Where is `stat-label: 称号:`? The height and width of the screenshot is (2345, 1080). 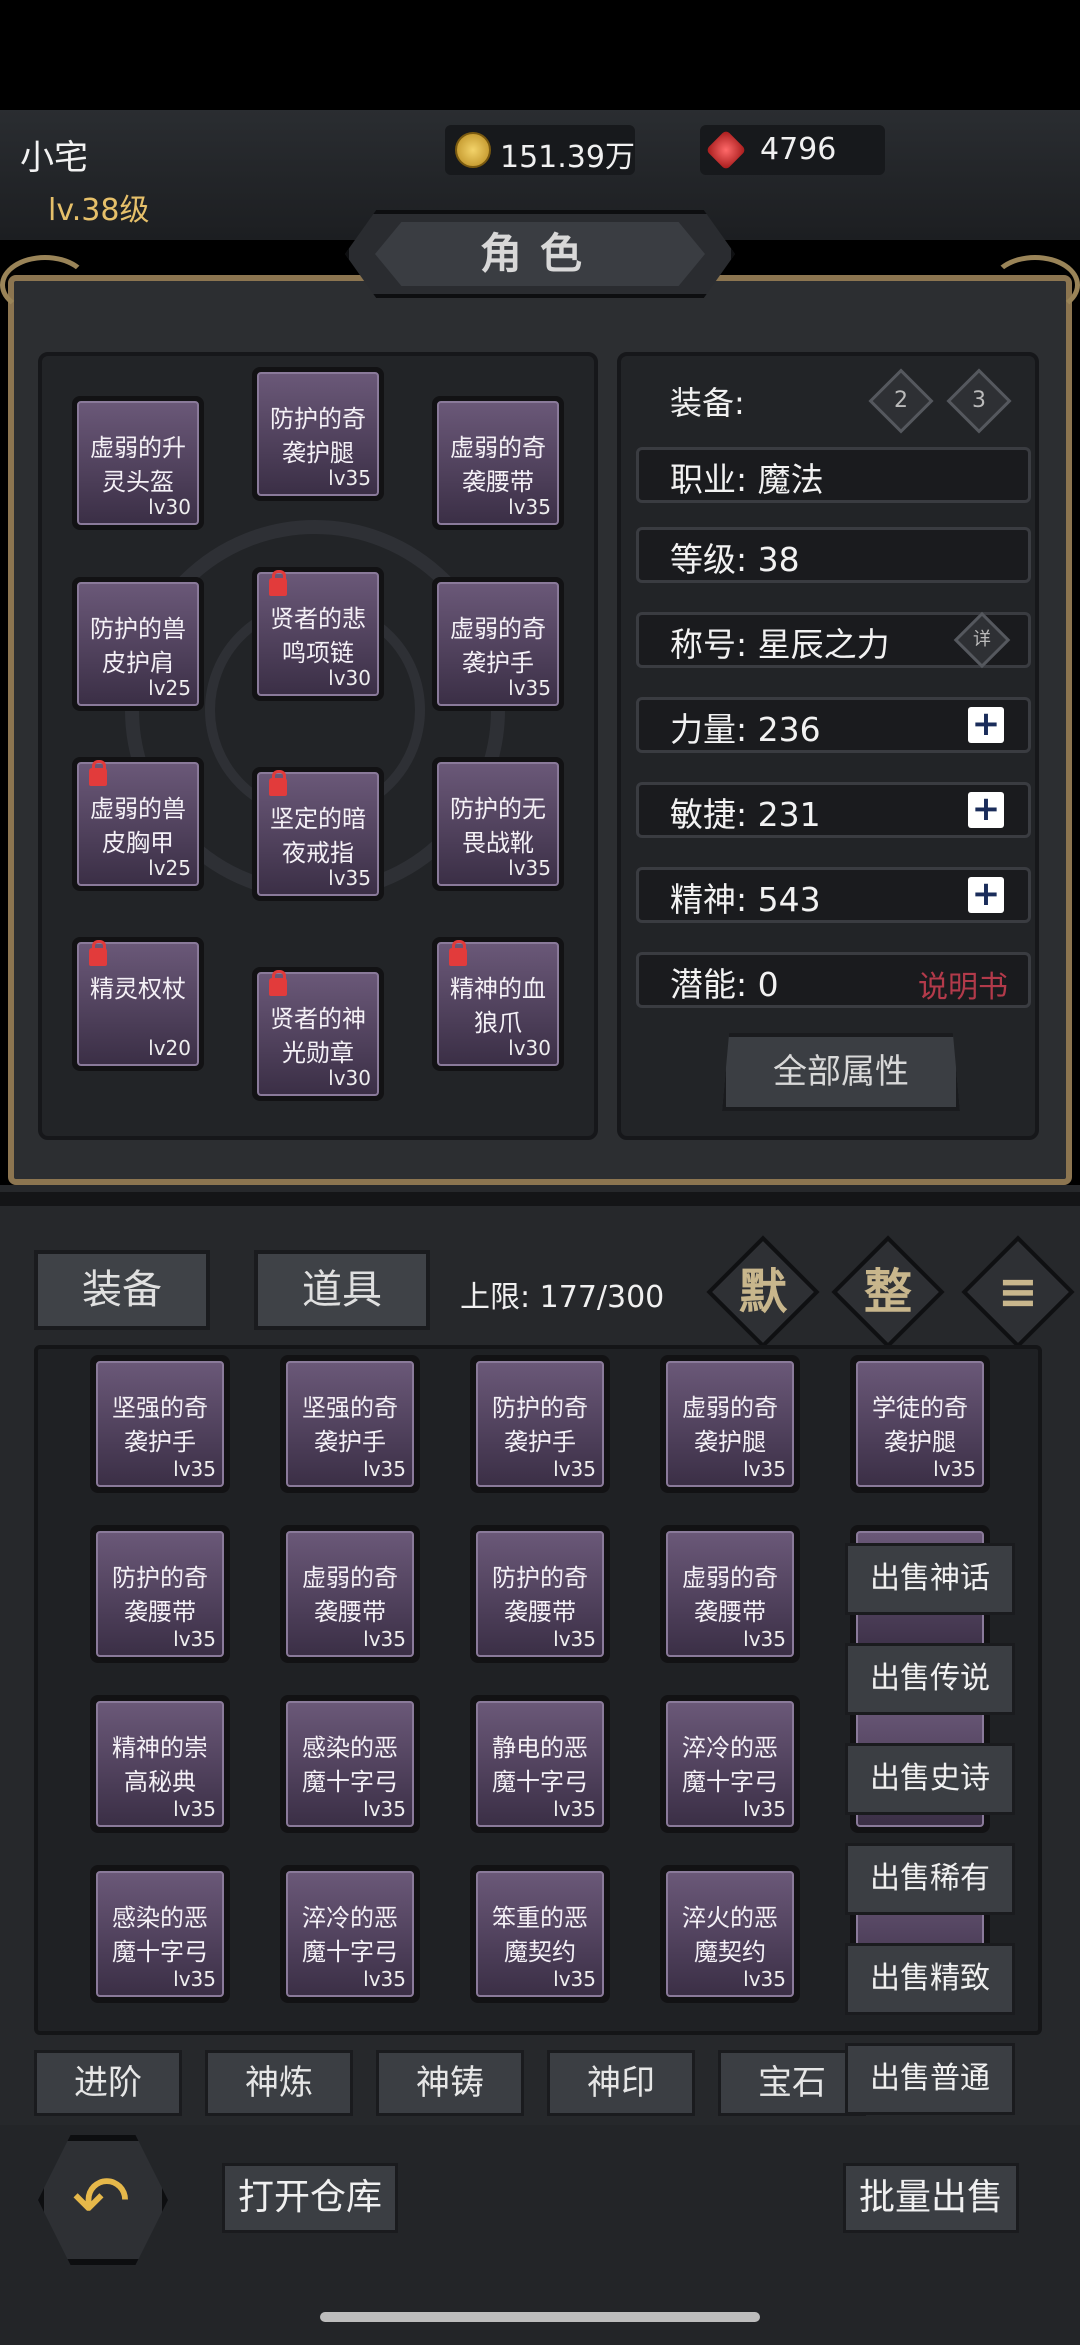 stat-label: 称号: is located at coordinates (709, 644).